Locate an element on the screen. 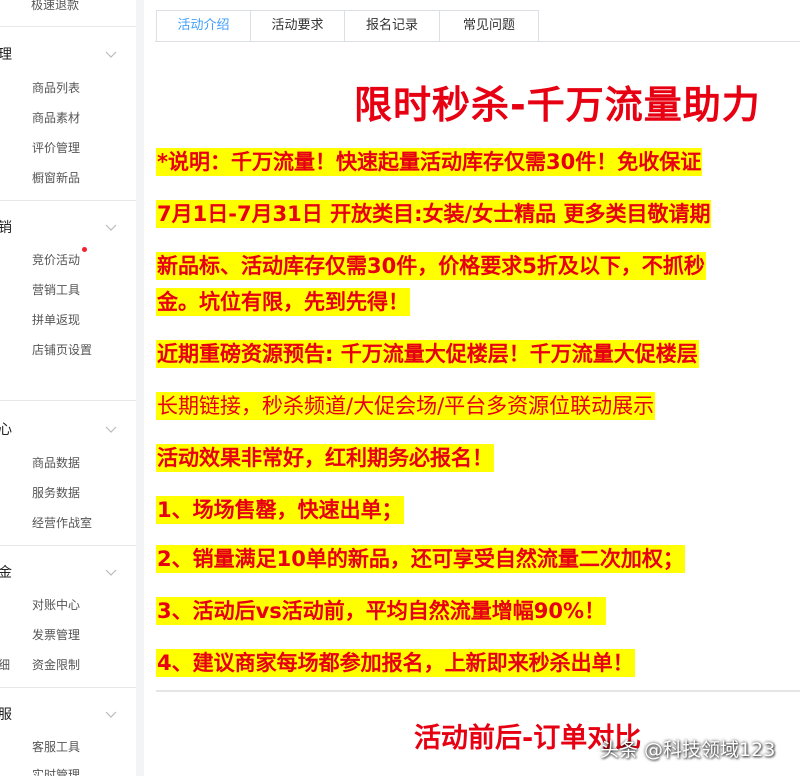 The height and width of the screenshot is (776, 800). sidebar-item-realtime: 实时管理 is located at coordinates (56, 771).